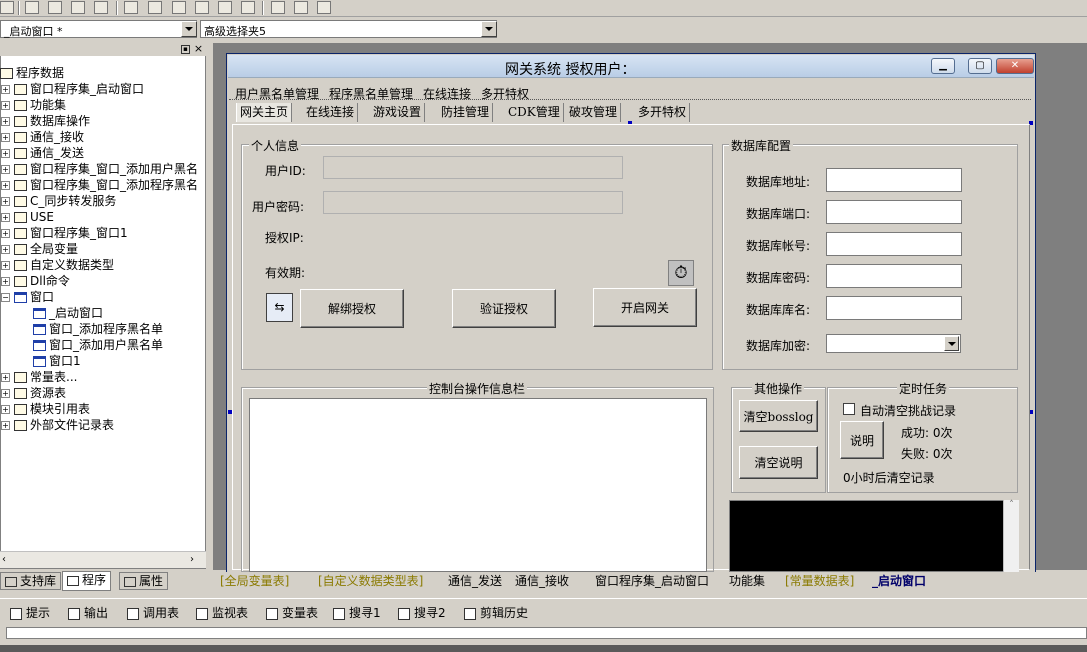 This screenshot has width=1087, height=652. Describe the element at coordinates (33, 105) in the screenshot. I see `tree-item: + 功能集` at that location.